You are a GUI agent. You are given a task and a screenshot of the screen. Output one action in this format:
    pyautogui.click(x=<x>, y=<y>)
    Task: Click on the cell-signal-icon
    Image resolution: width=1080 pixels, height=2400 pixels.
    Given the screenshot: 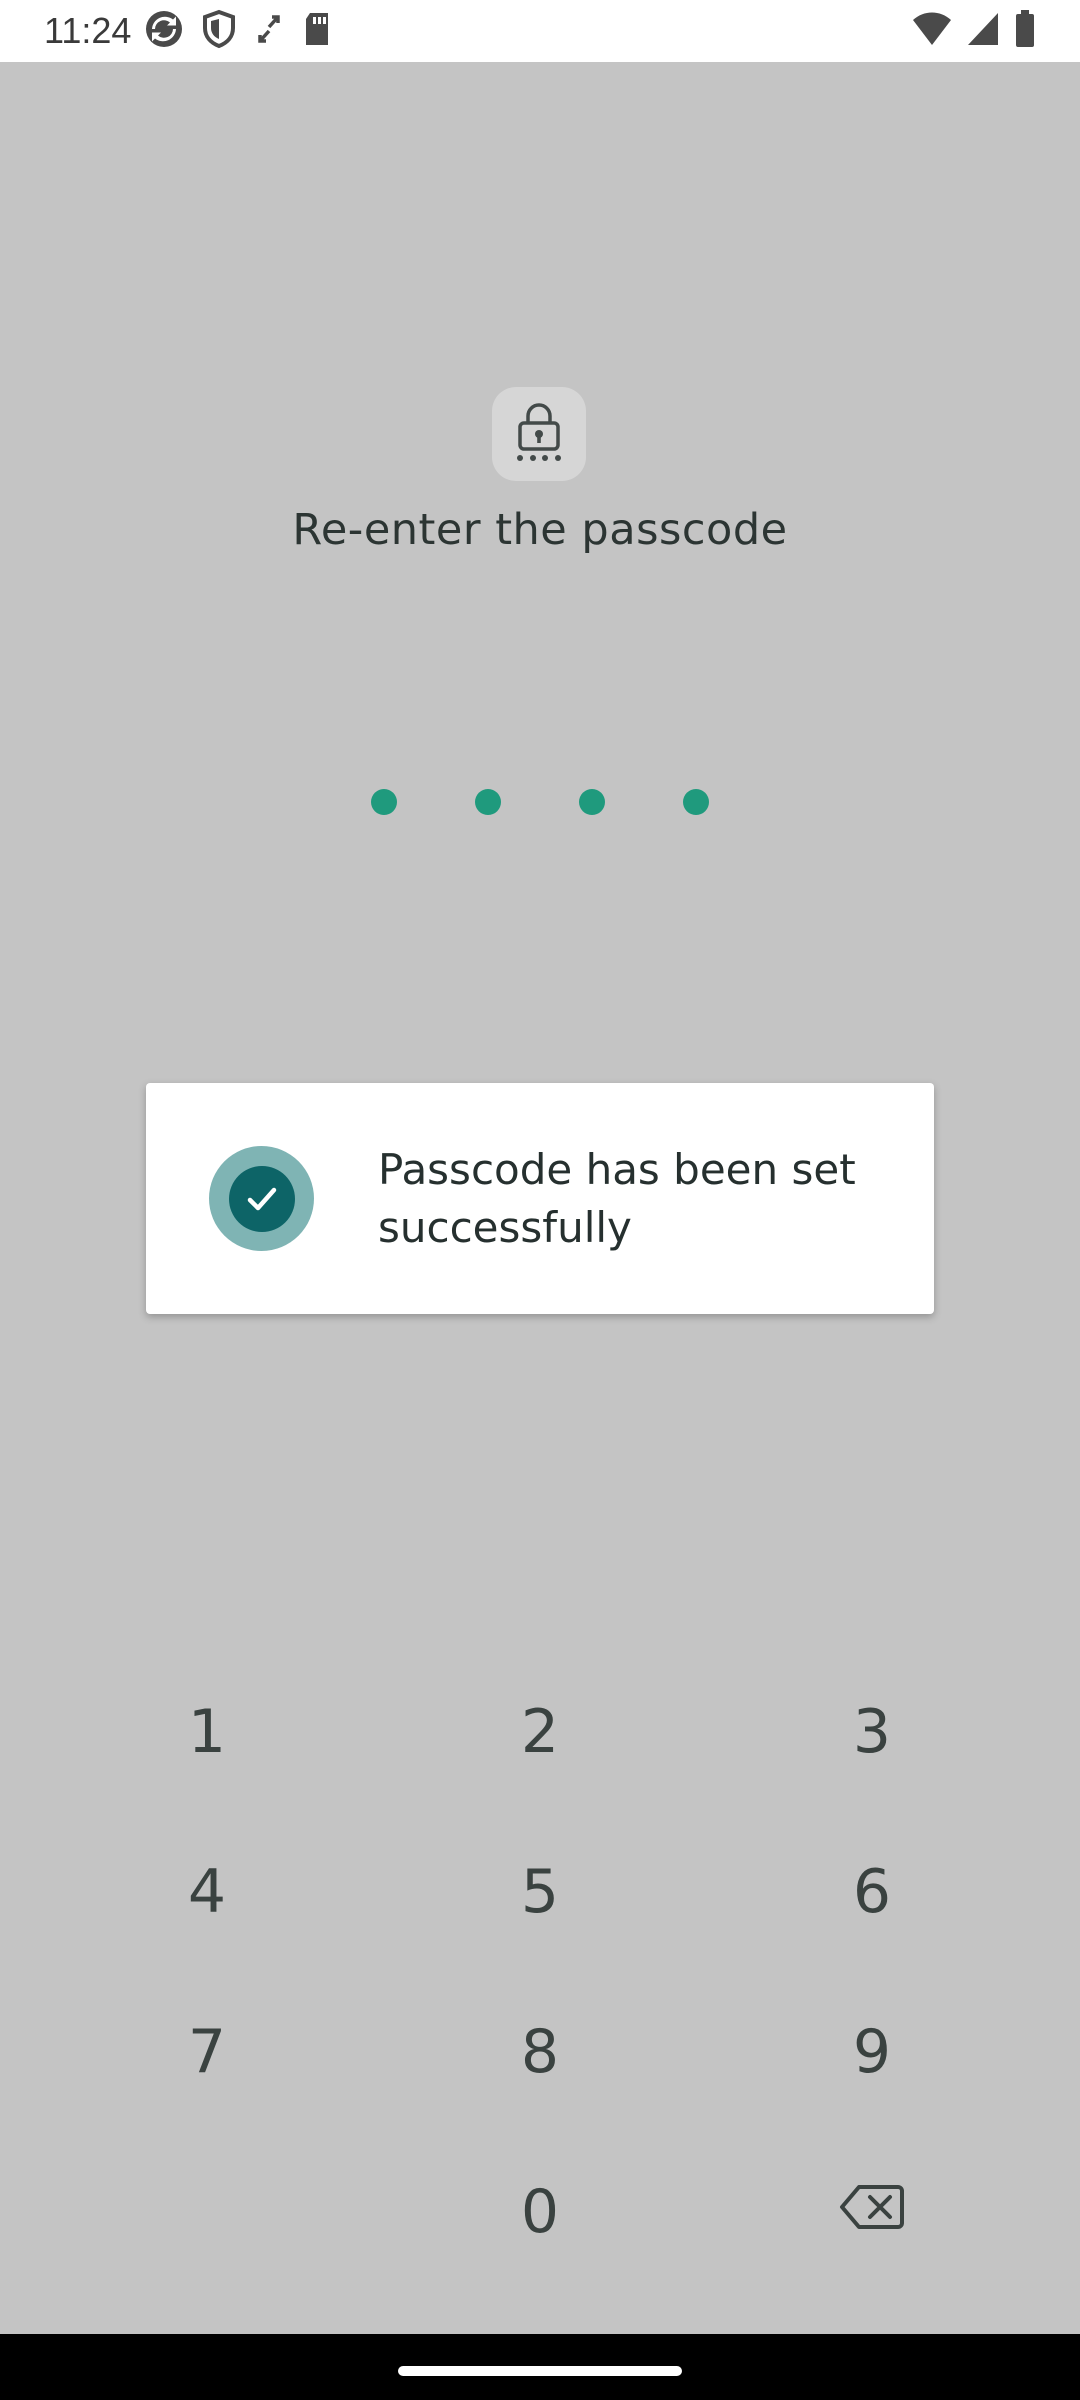 What is the action you would take?
    pyautogui.click(x=983, y=31)
    